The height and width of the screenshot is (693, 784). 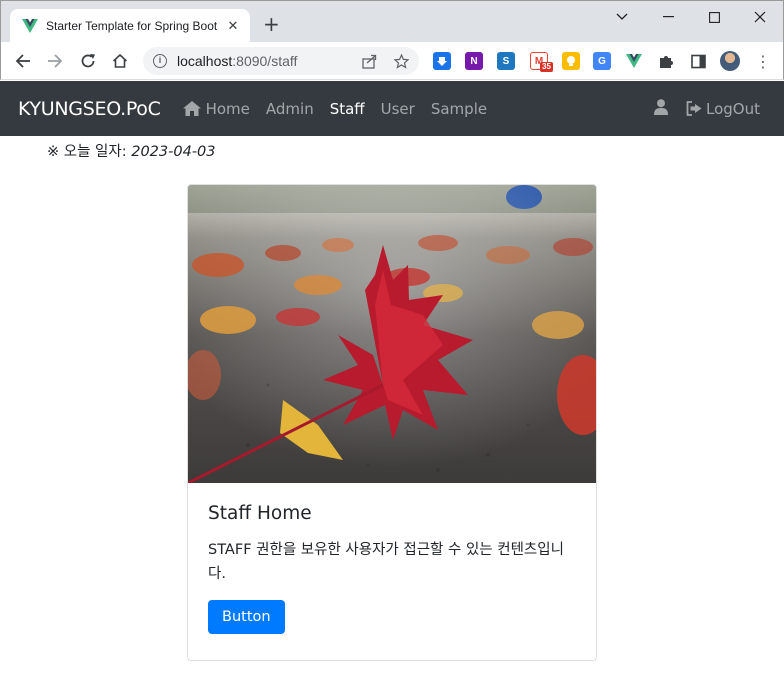 What do you see at coordinates (386, 562) in the screenshot?
I see `card-text: STAFF 권한을 보유한 사용자가 접근할 수 있는 컨텐츠입니다.` at bounding box center [386, 562].